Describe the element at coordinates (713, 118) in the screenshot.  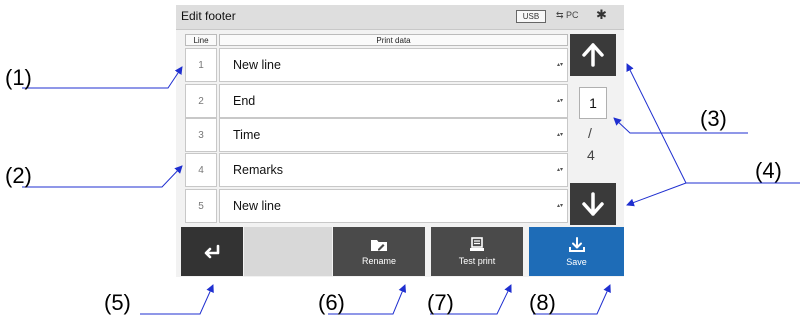
I see `callout-label: (3)` at that location.